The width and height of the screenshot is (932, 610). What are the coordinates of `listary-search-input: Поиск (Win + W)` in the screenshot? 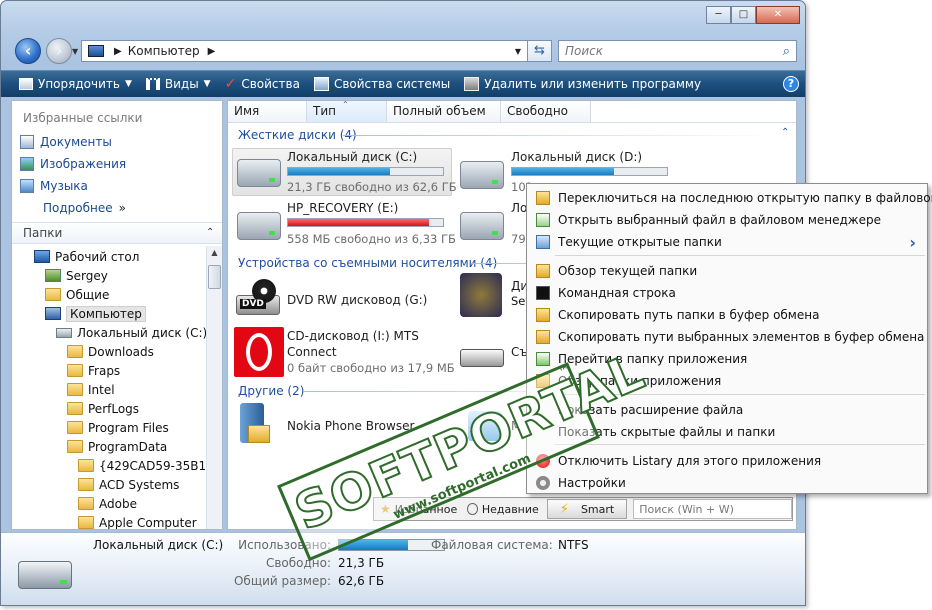 It's located at (712, 509).